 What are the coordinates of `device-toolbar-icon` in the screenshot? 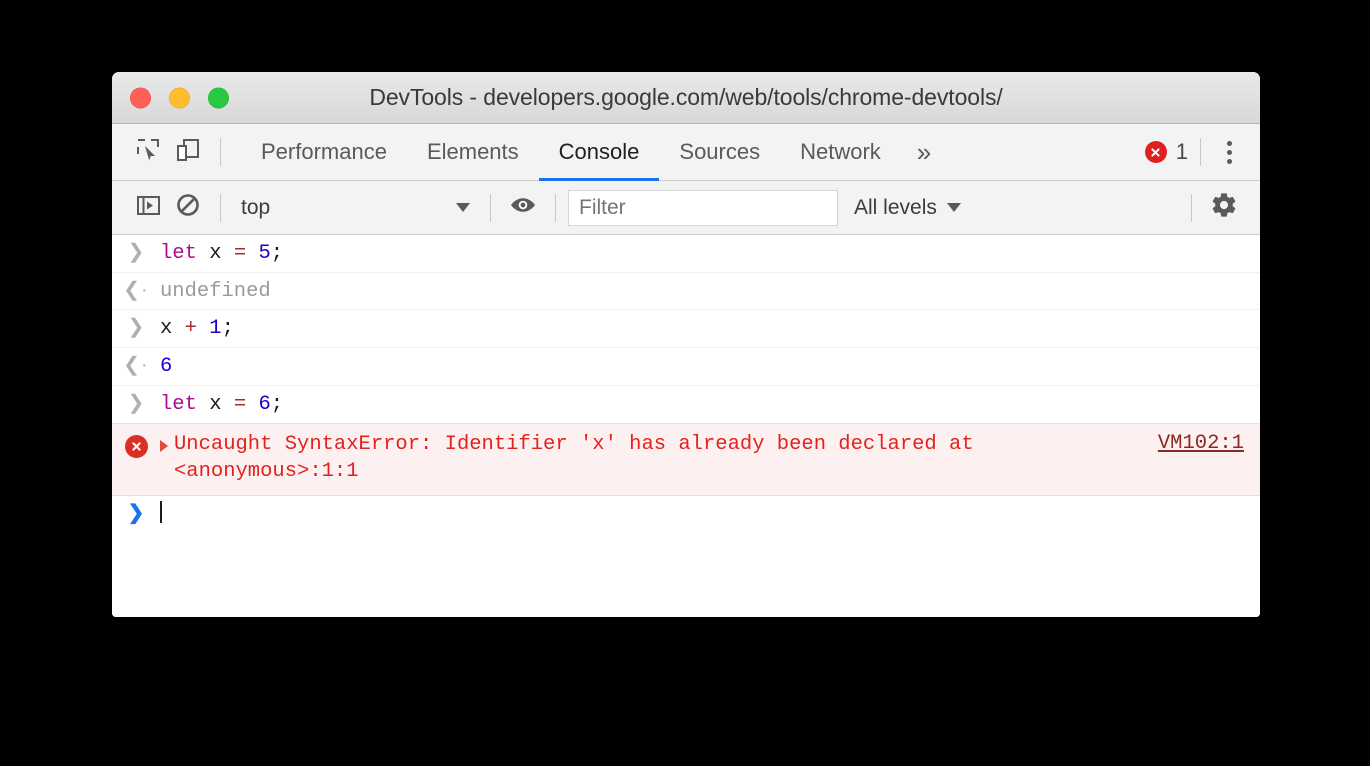 It's located at (188, 152).